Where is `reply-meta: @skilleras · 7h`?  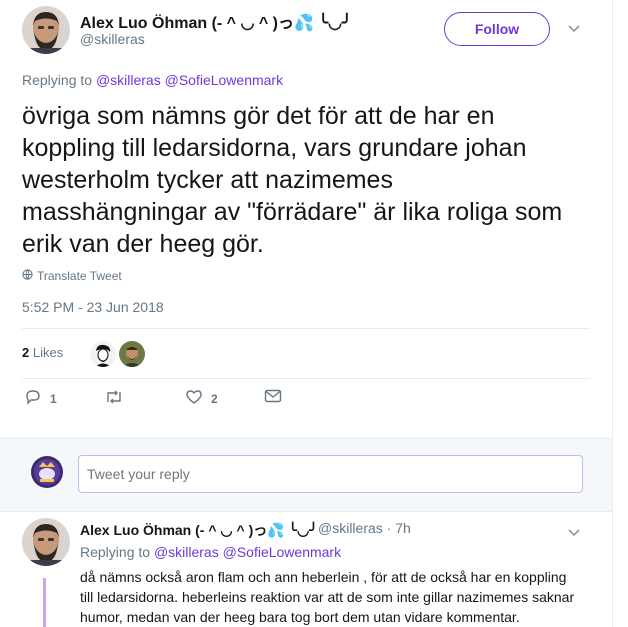 reply-meta: @skilleras · 7h is located at coordinates (364, 528).